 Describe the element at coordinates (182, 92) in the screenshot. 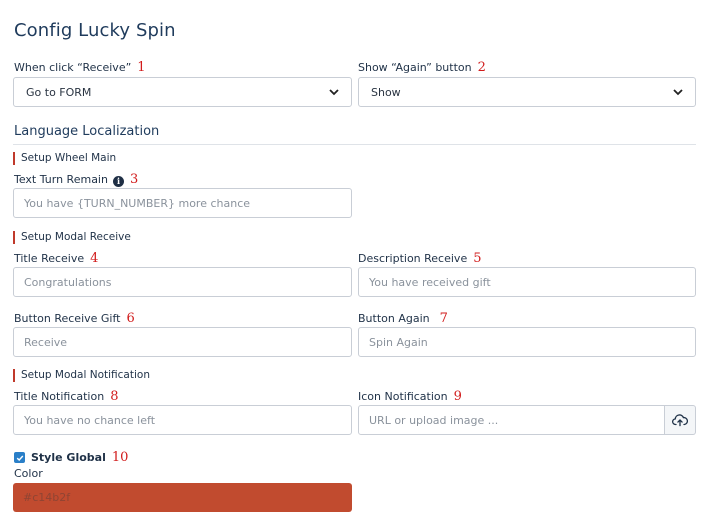

I see `receive-action-select: Go to FORM` at that location.